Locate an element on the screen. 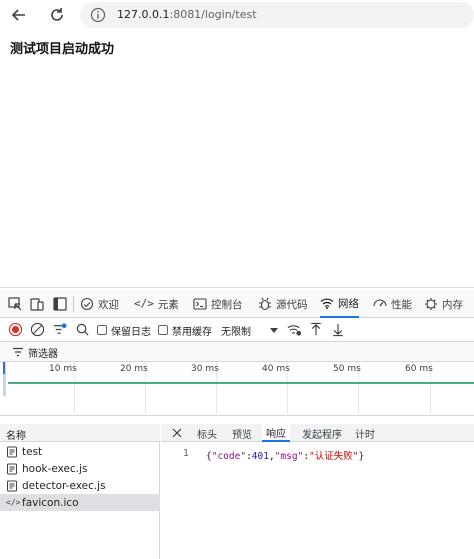 The height and width of the screenshot is (559, 474). wifi-icon is located at coordinates (327, 303).